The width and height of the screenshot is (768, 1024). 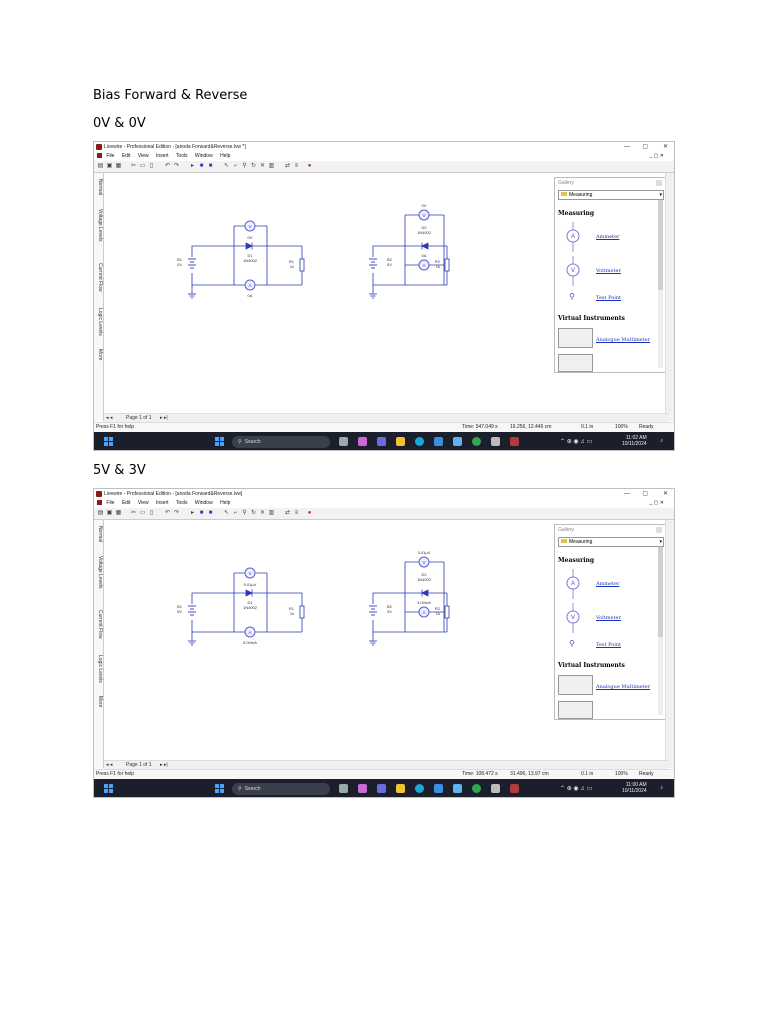 What do you see at coordinates (476, 441) in the screenshot?
I see `xbox-icon` at bounding box center [476, 441].